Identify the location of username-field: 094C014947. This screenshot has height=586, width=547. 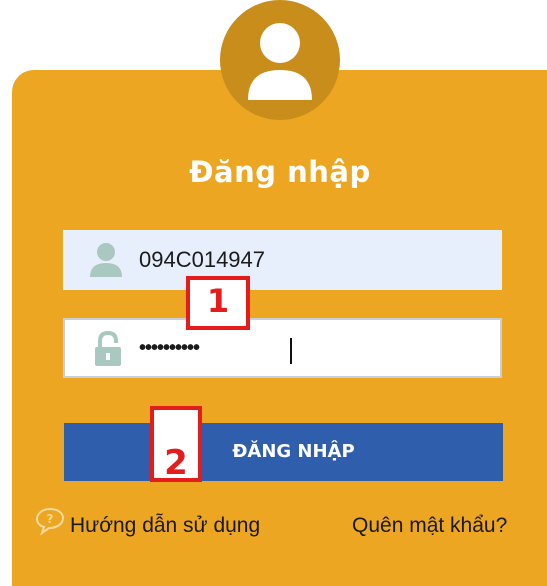
(282, 260).